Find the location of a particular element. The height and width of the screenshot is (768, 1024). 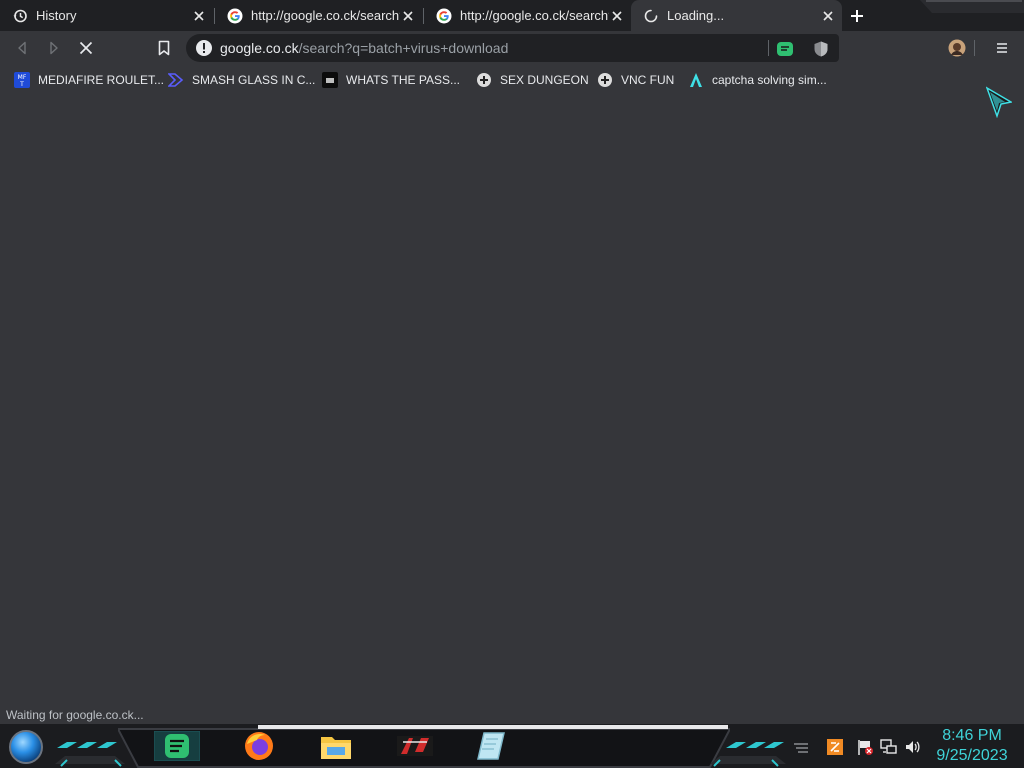

mouse-cursor-icon is located at coordinates (999, 102).